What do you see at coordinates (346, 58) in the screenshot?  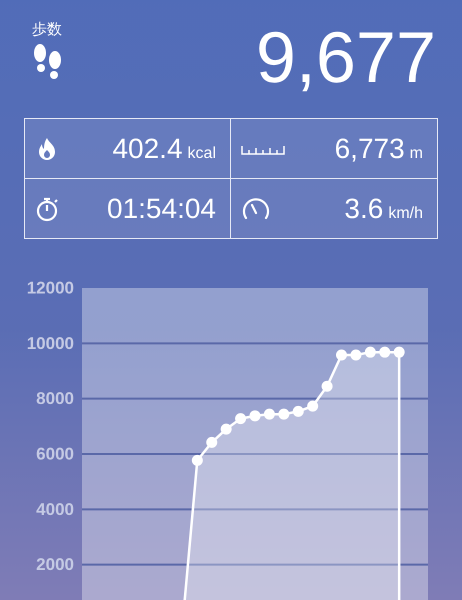 I see `step-count: 9,677` at bounding box center [346, 58].